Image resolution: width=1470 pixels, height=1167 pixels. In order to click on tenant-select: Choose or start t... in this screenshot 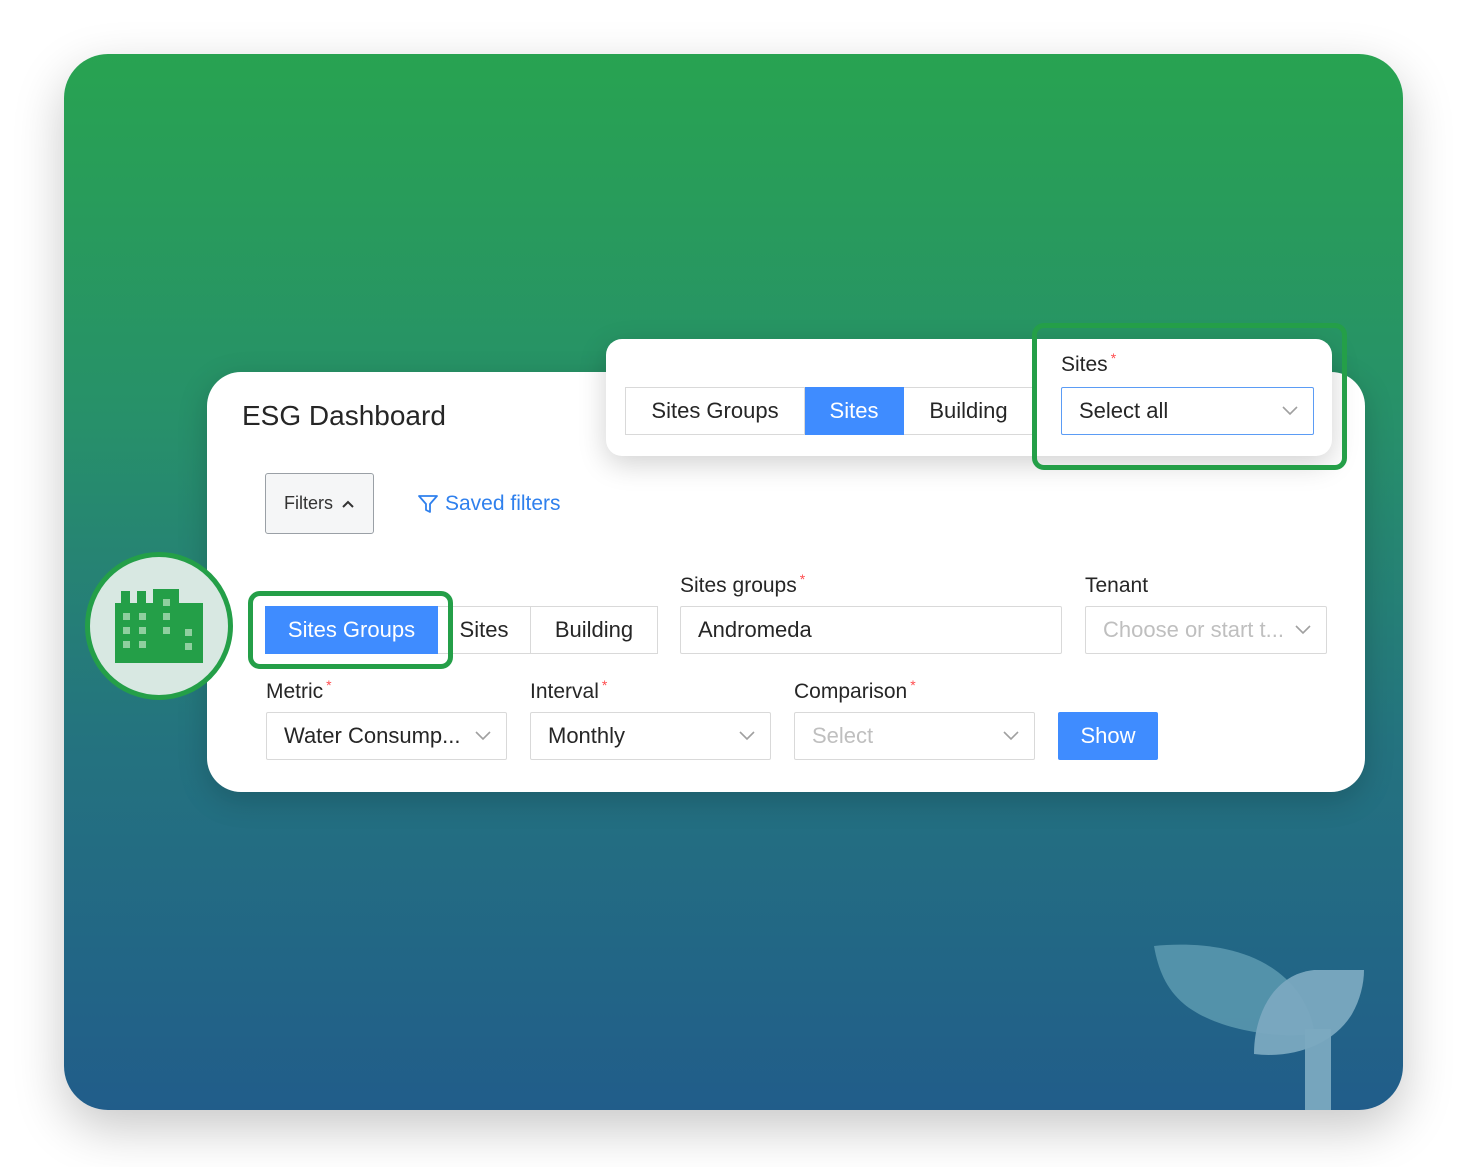, I will do `click(1206, 630)`.